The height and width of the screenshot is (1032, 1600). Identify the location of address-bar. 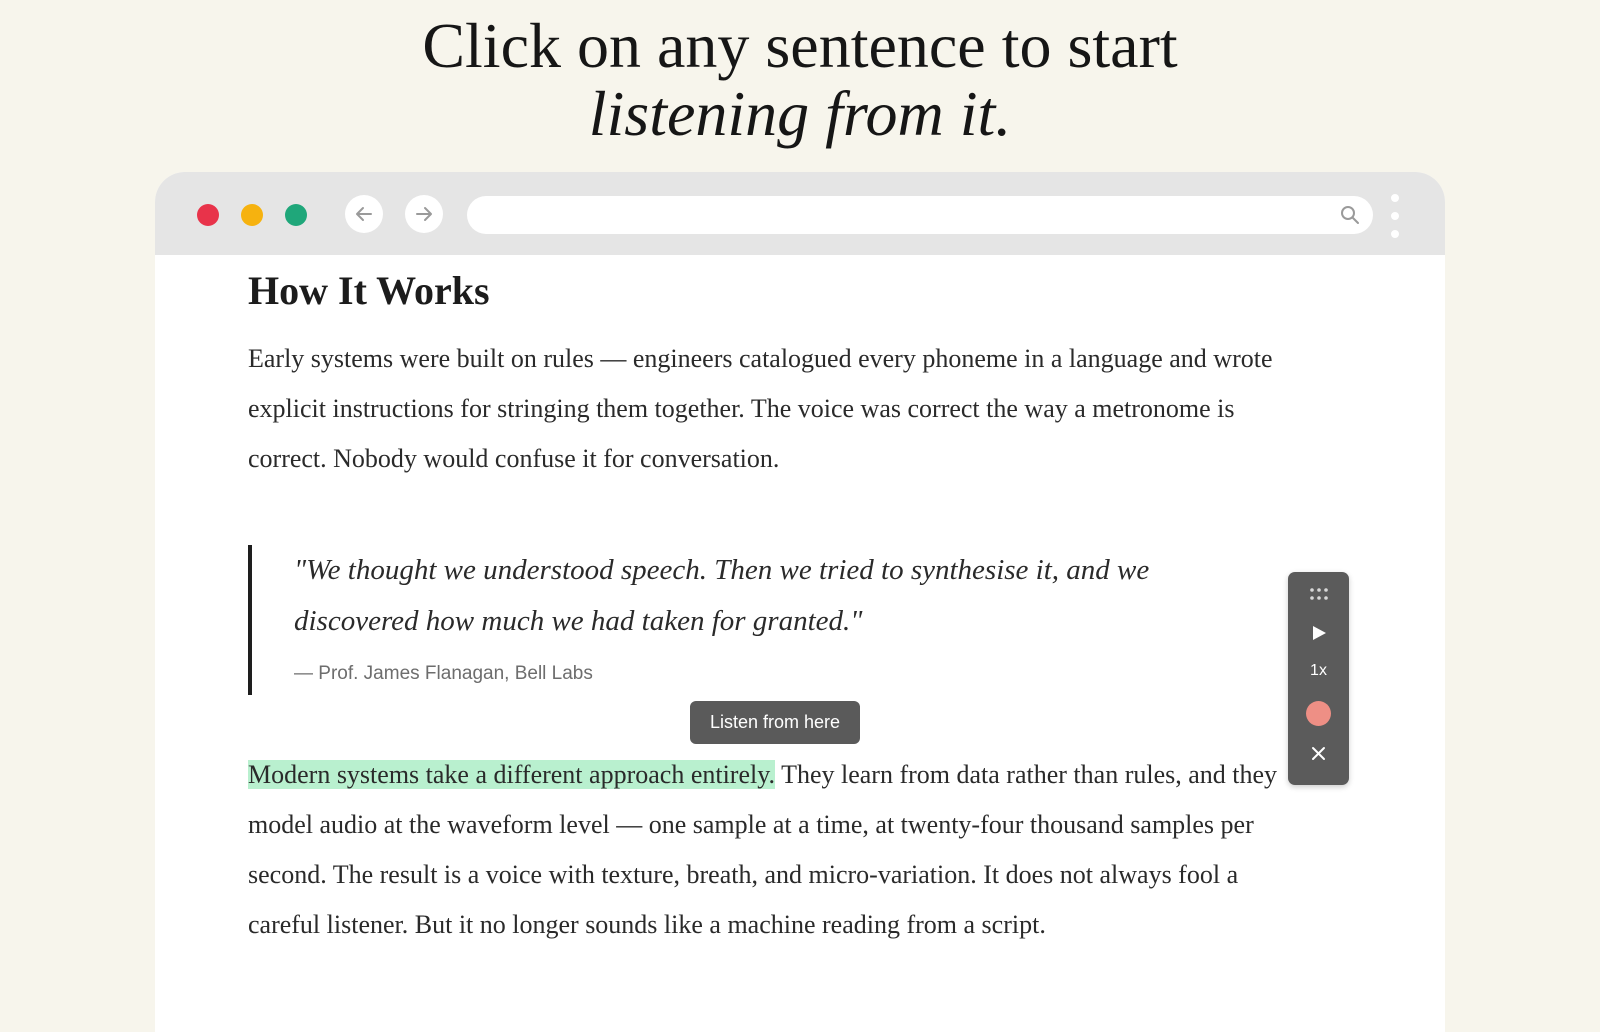
(920, 215).